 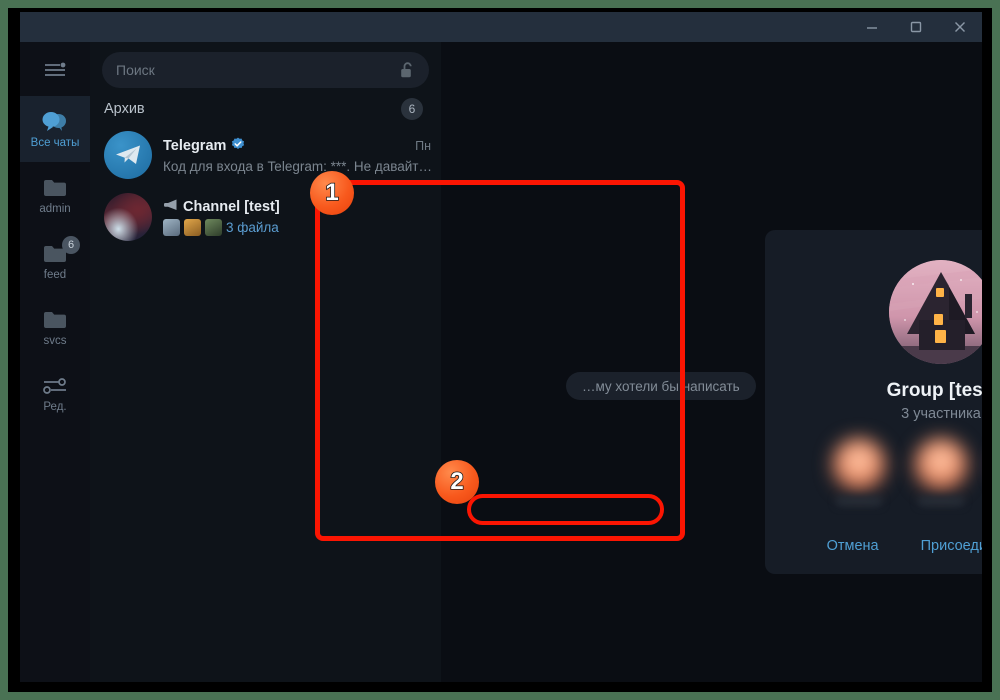 I want to click on archive-title: Архив, so click(x=124, y=109).